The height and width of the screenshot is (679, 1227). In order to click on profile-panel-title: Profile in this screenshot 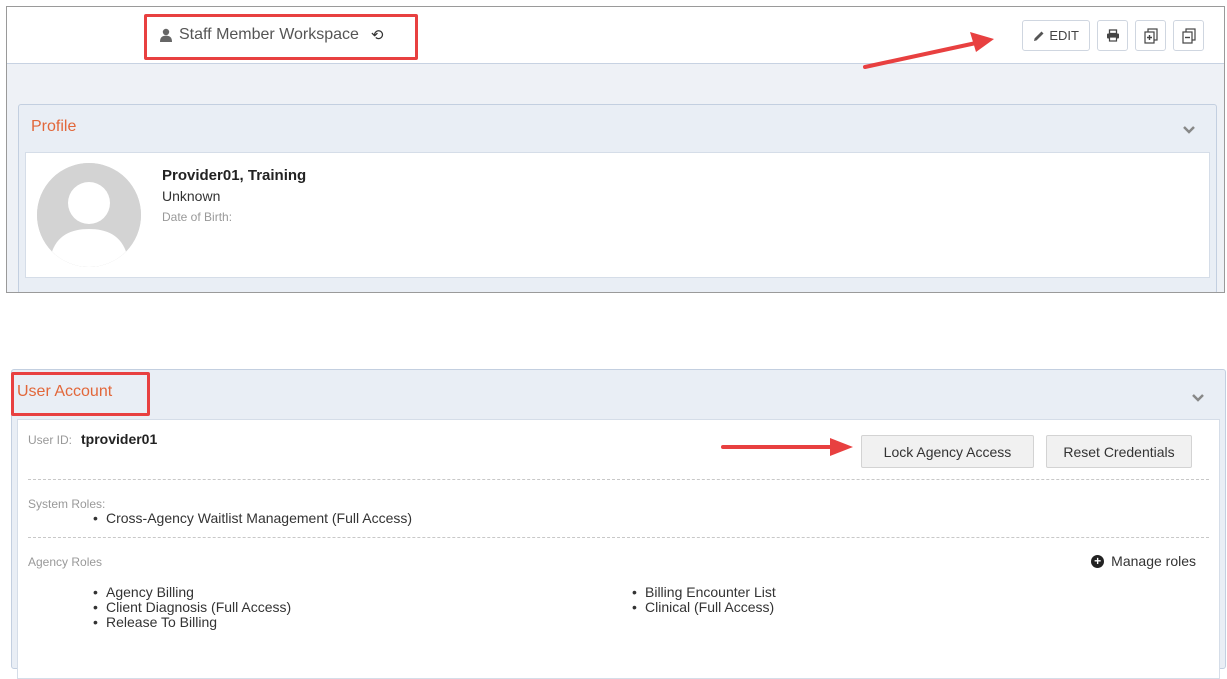, I will do `click(54, 126)`.